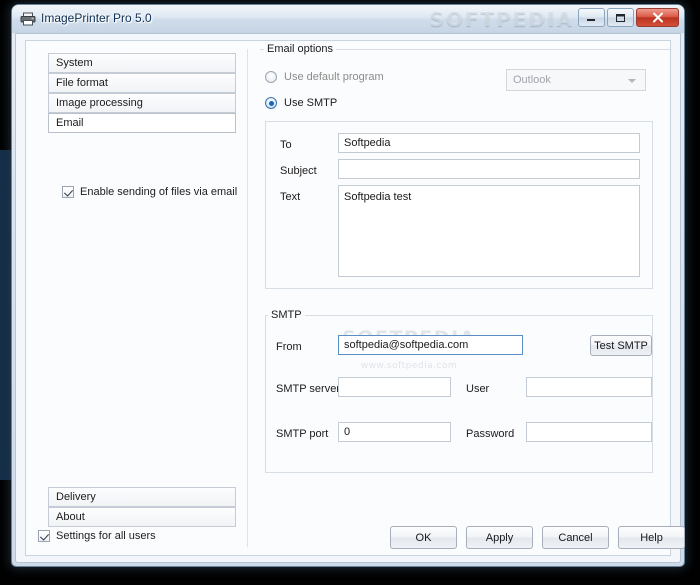 The width and height of the screenshot is (700, 585). What do you see at coordinates (591, 17) in the screenshot?
I see `minimize-button` at bounding box center [591, 17].